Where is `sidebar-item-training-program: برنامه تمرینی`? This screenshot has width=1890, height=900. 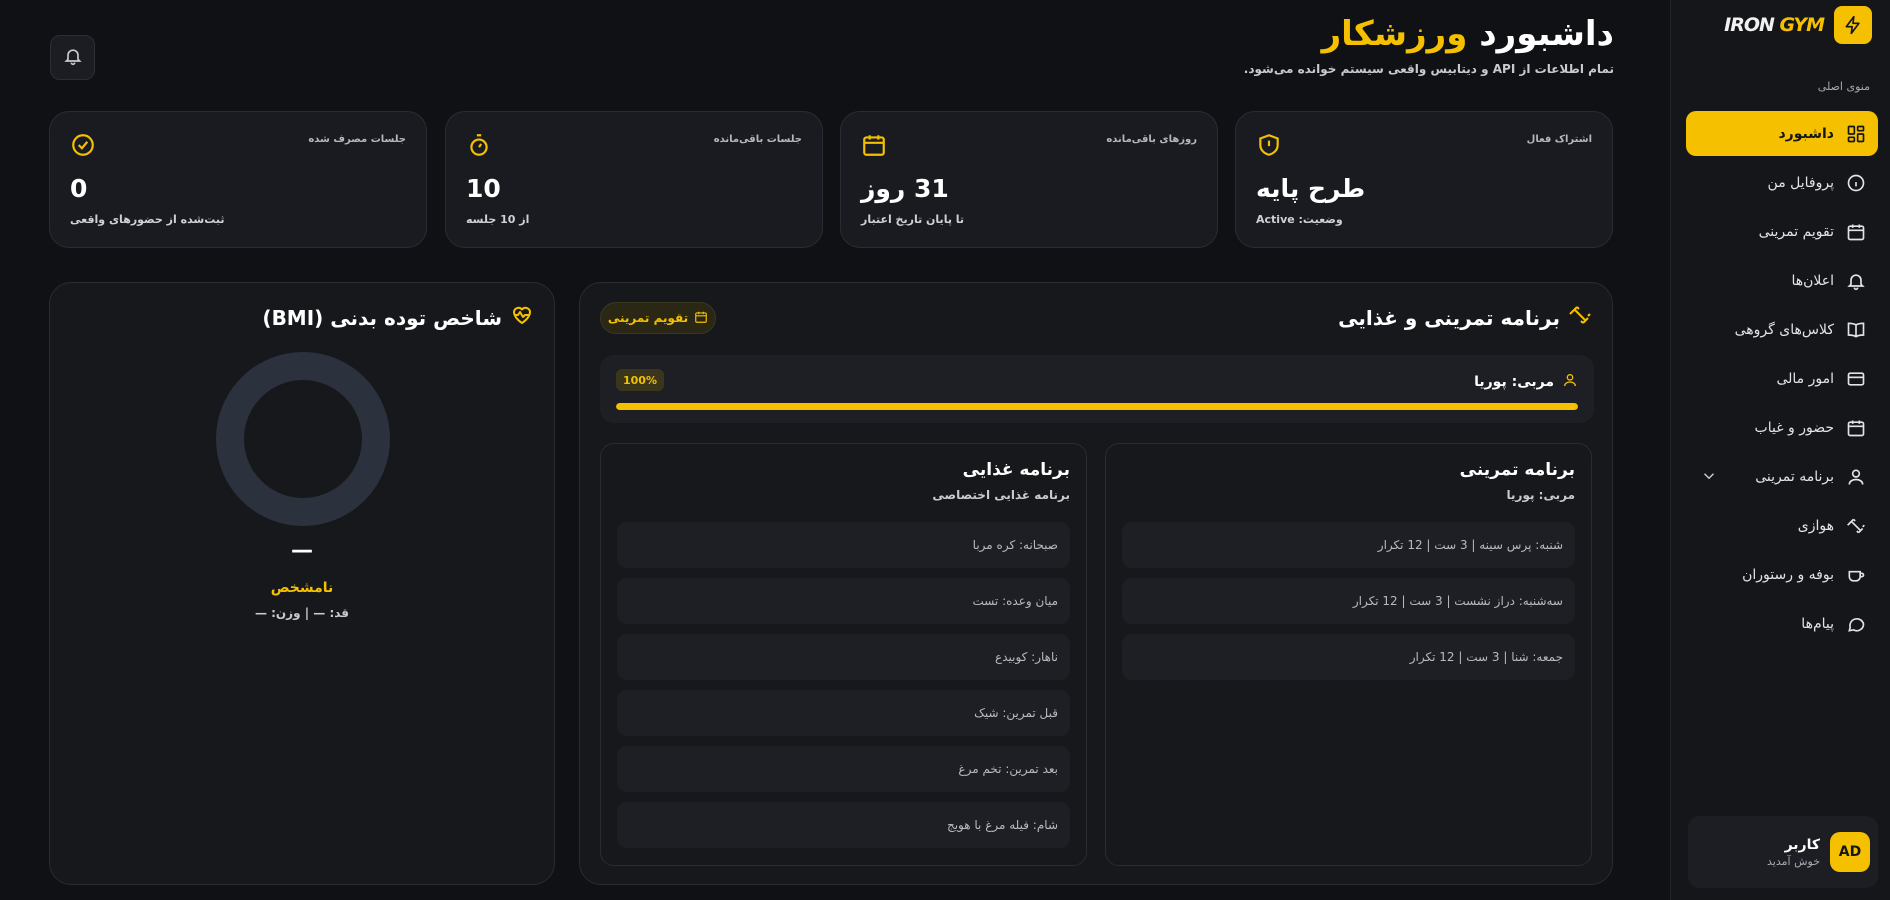 sidebar-item-training-program: برنامه تمرینی is located at coordinates (1782, 476).